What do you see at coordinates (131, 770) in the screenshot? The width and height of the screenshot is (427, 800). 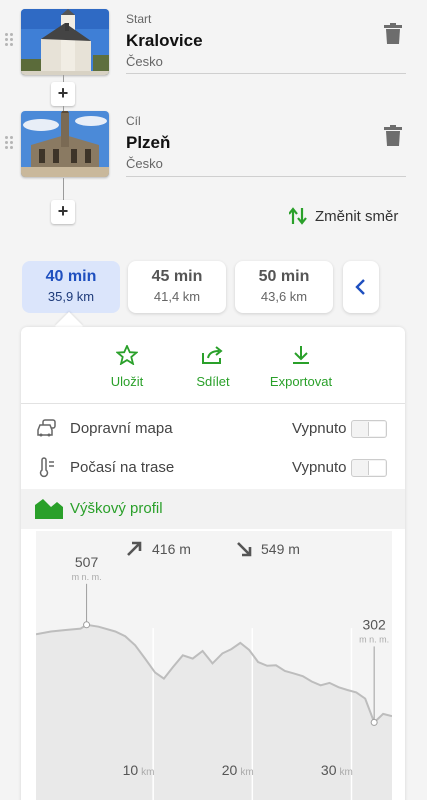 I see `x-tick-label: 10` at bounding box center [131, 770].